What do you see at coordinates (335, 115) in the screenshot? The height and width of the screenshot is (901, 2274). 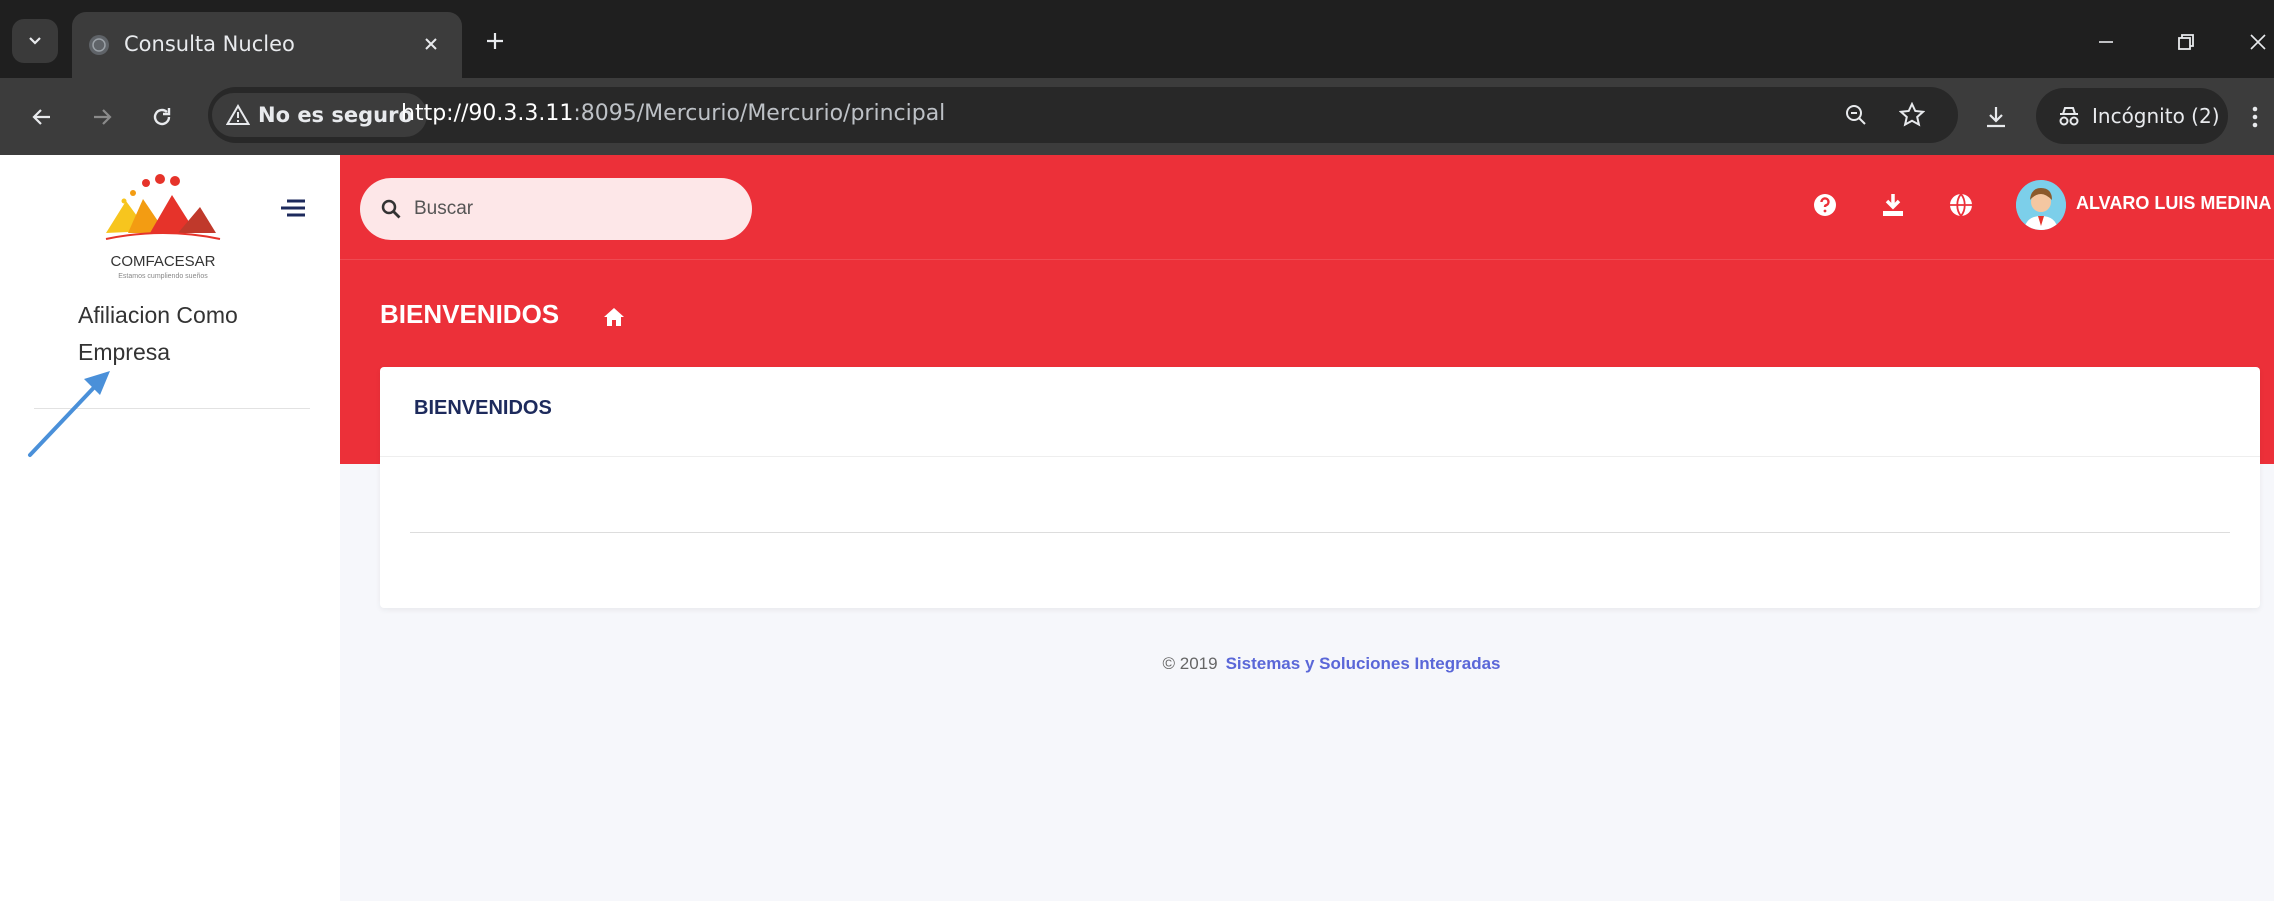 I see `security-label: No es seguro` at bounding box center [335, 115].